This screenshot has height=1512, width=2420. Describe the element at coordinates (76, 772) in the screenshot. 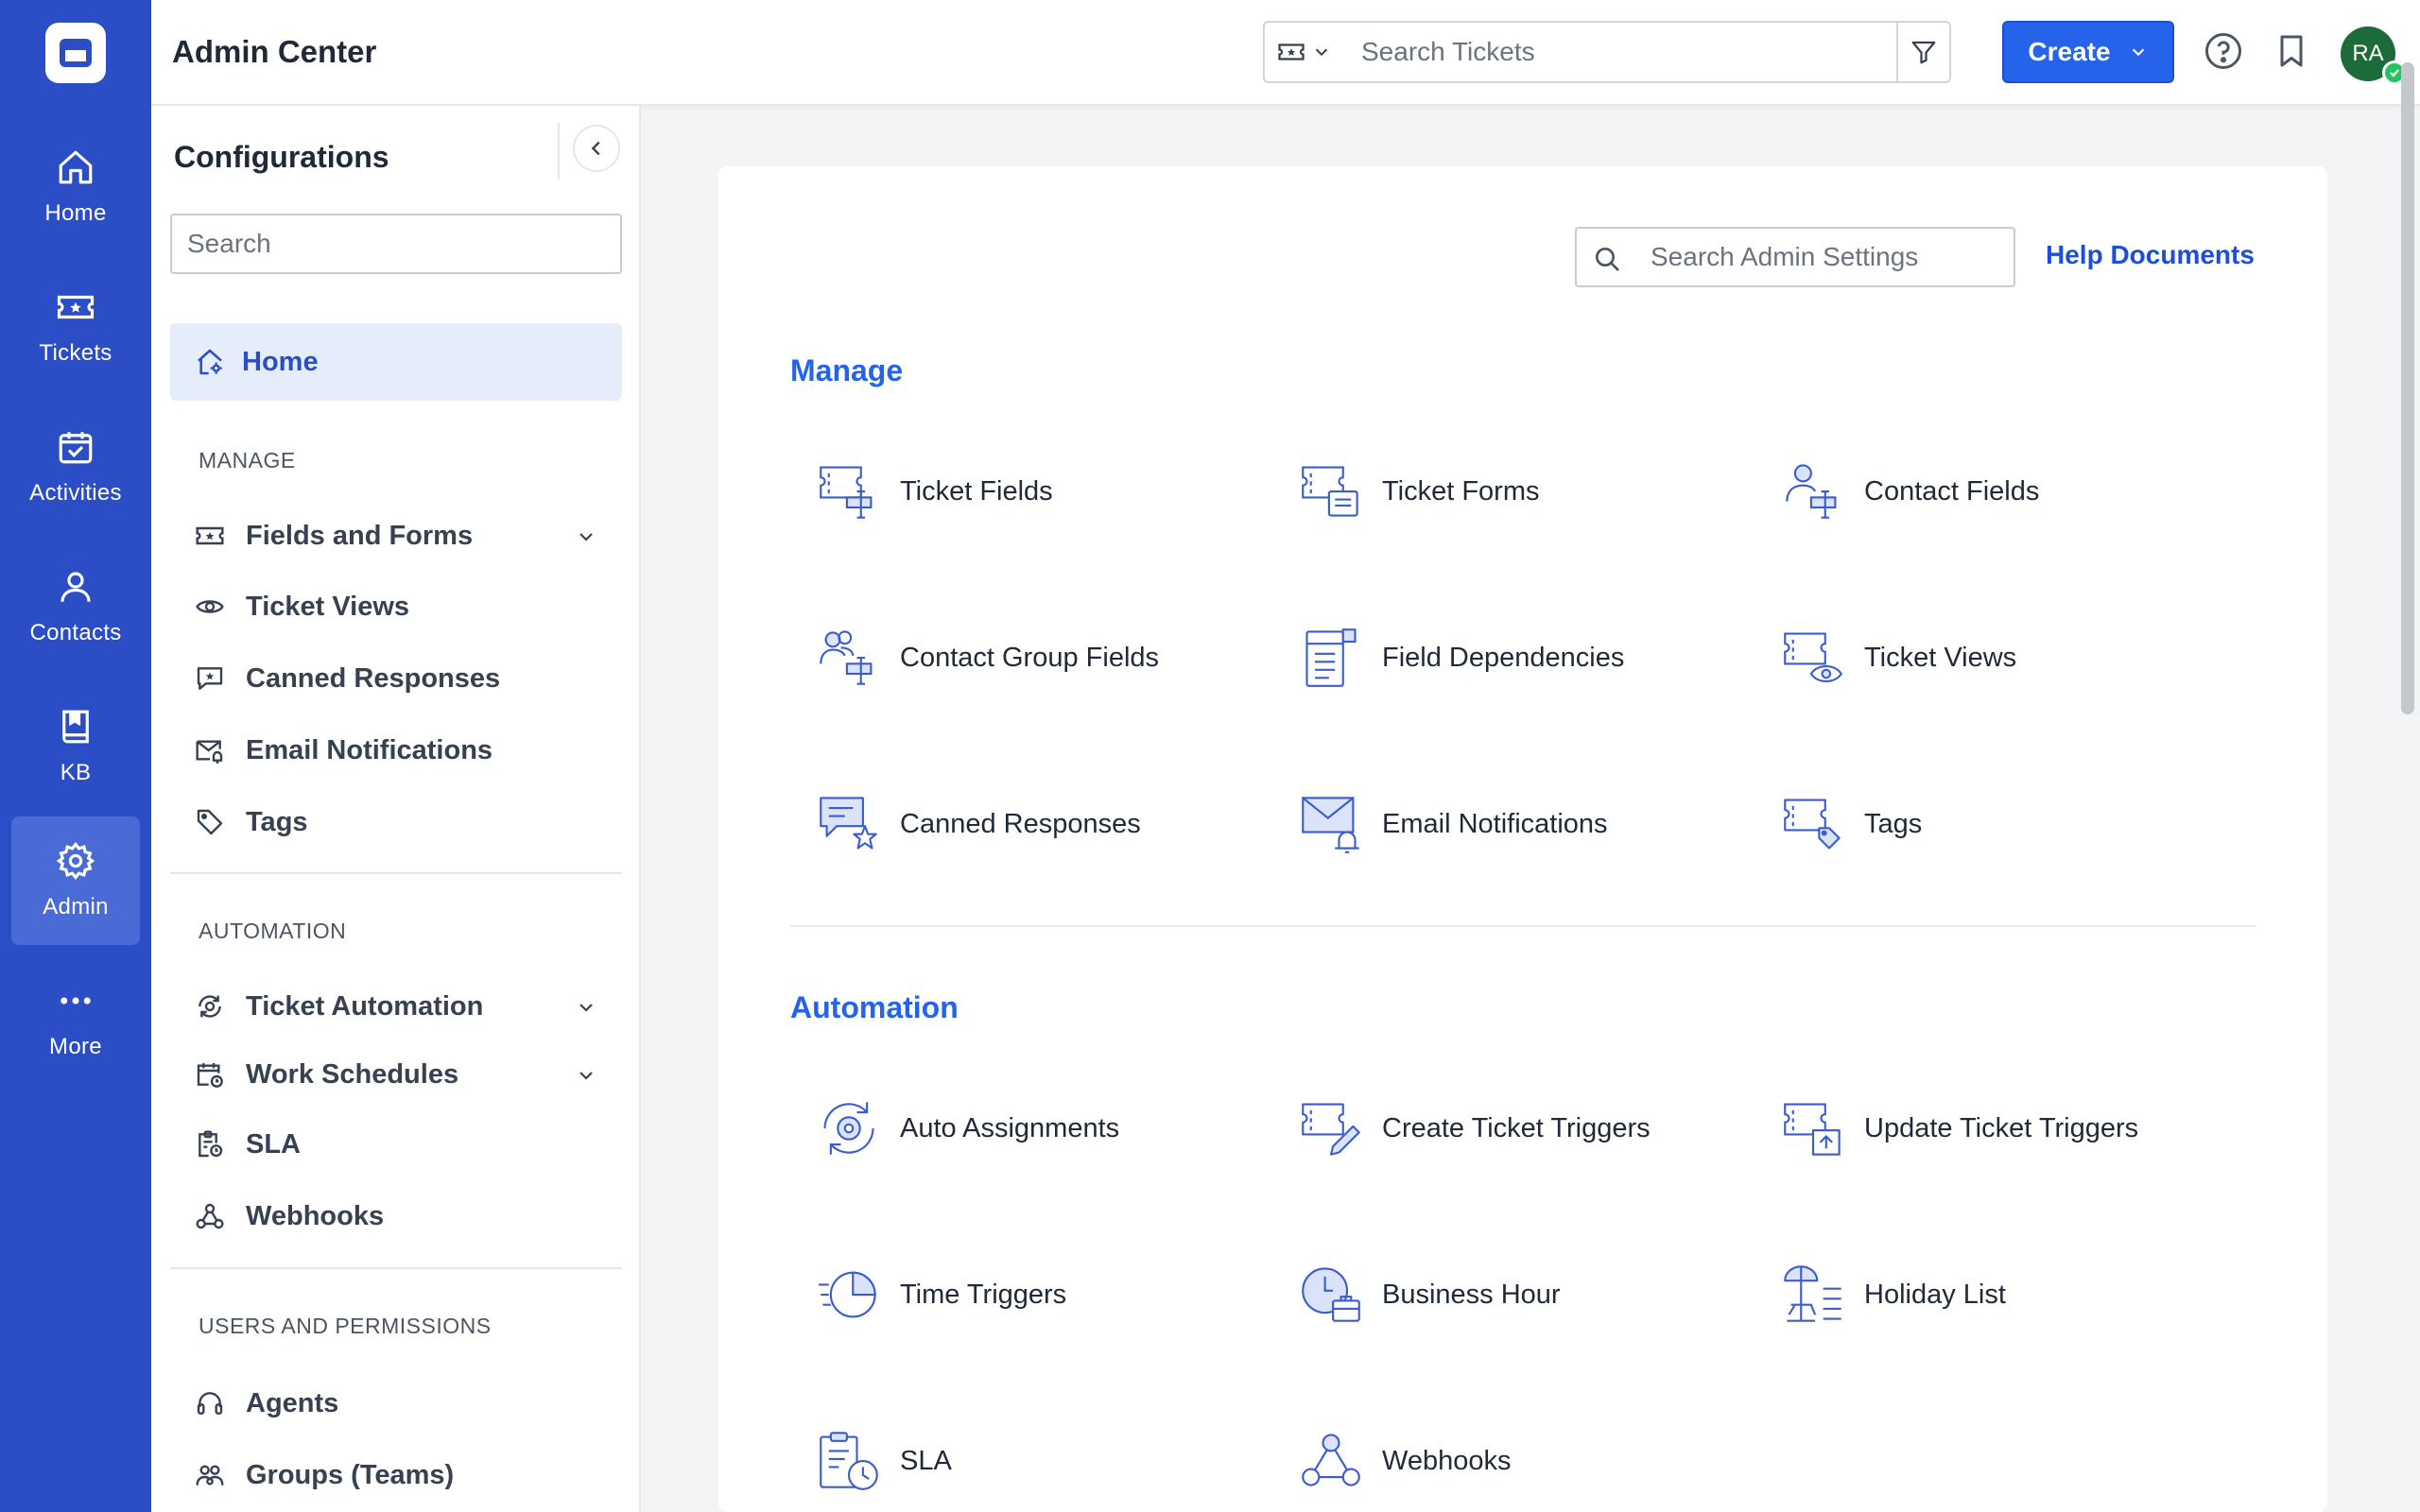

I see `rail-item-label: KB` at that location.